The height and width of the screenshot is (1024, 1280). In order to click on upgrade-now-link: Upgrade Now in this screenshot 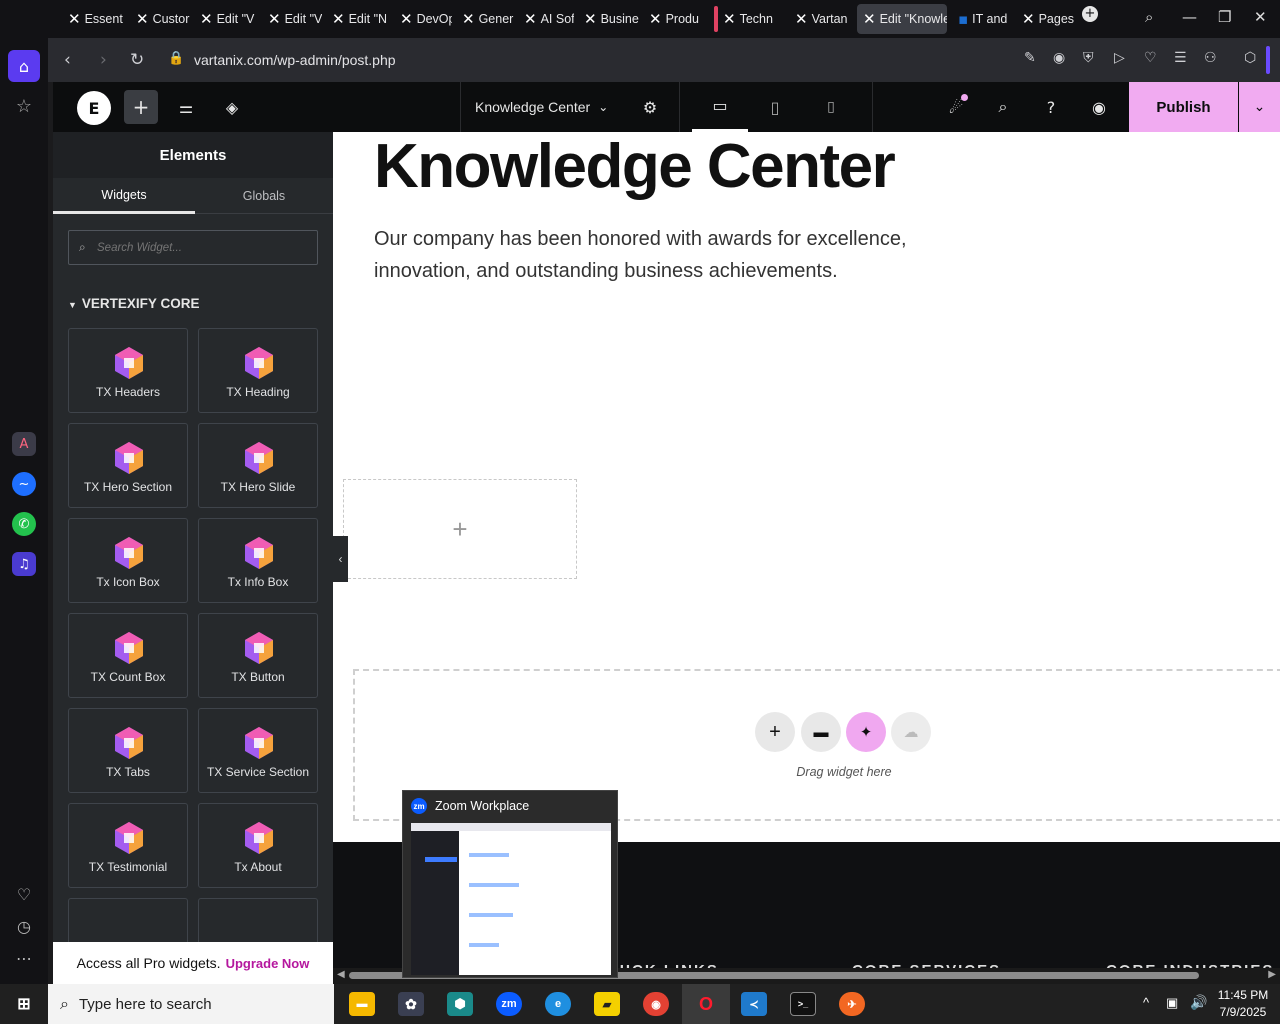, I will do `click(268, 963)`.